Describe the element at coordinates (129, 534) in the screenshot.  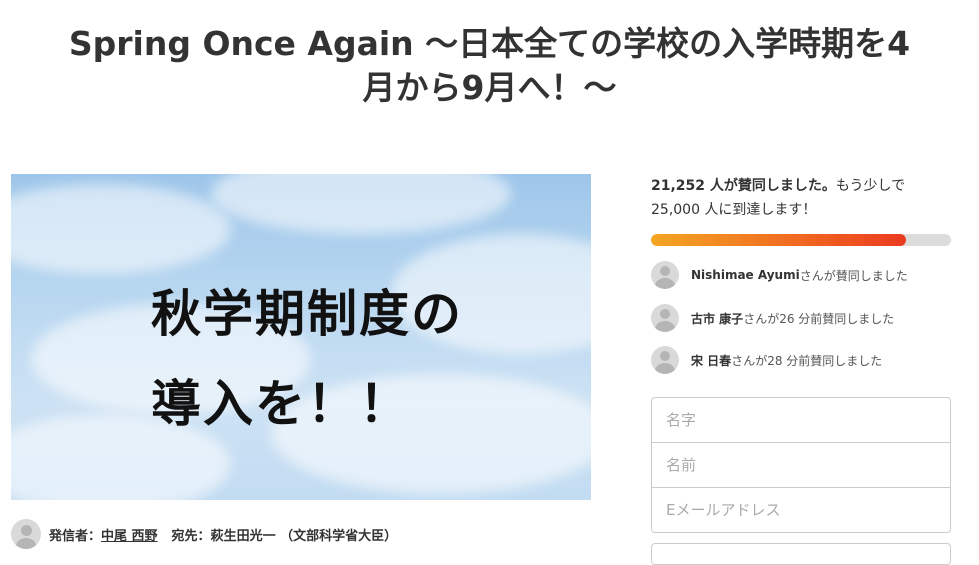
I see `sender-name-link: 中尾 西野` at that location.